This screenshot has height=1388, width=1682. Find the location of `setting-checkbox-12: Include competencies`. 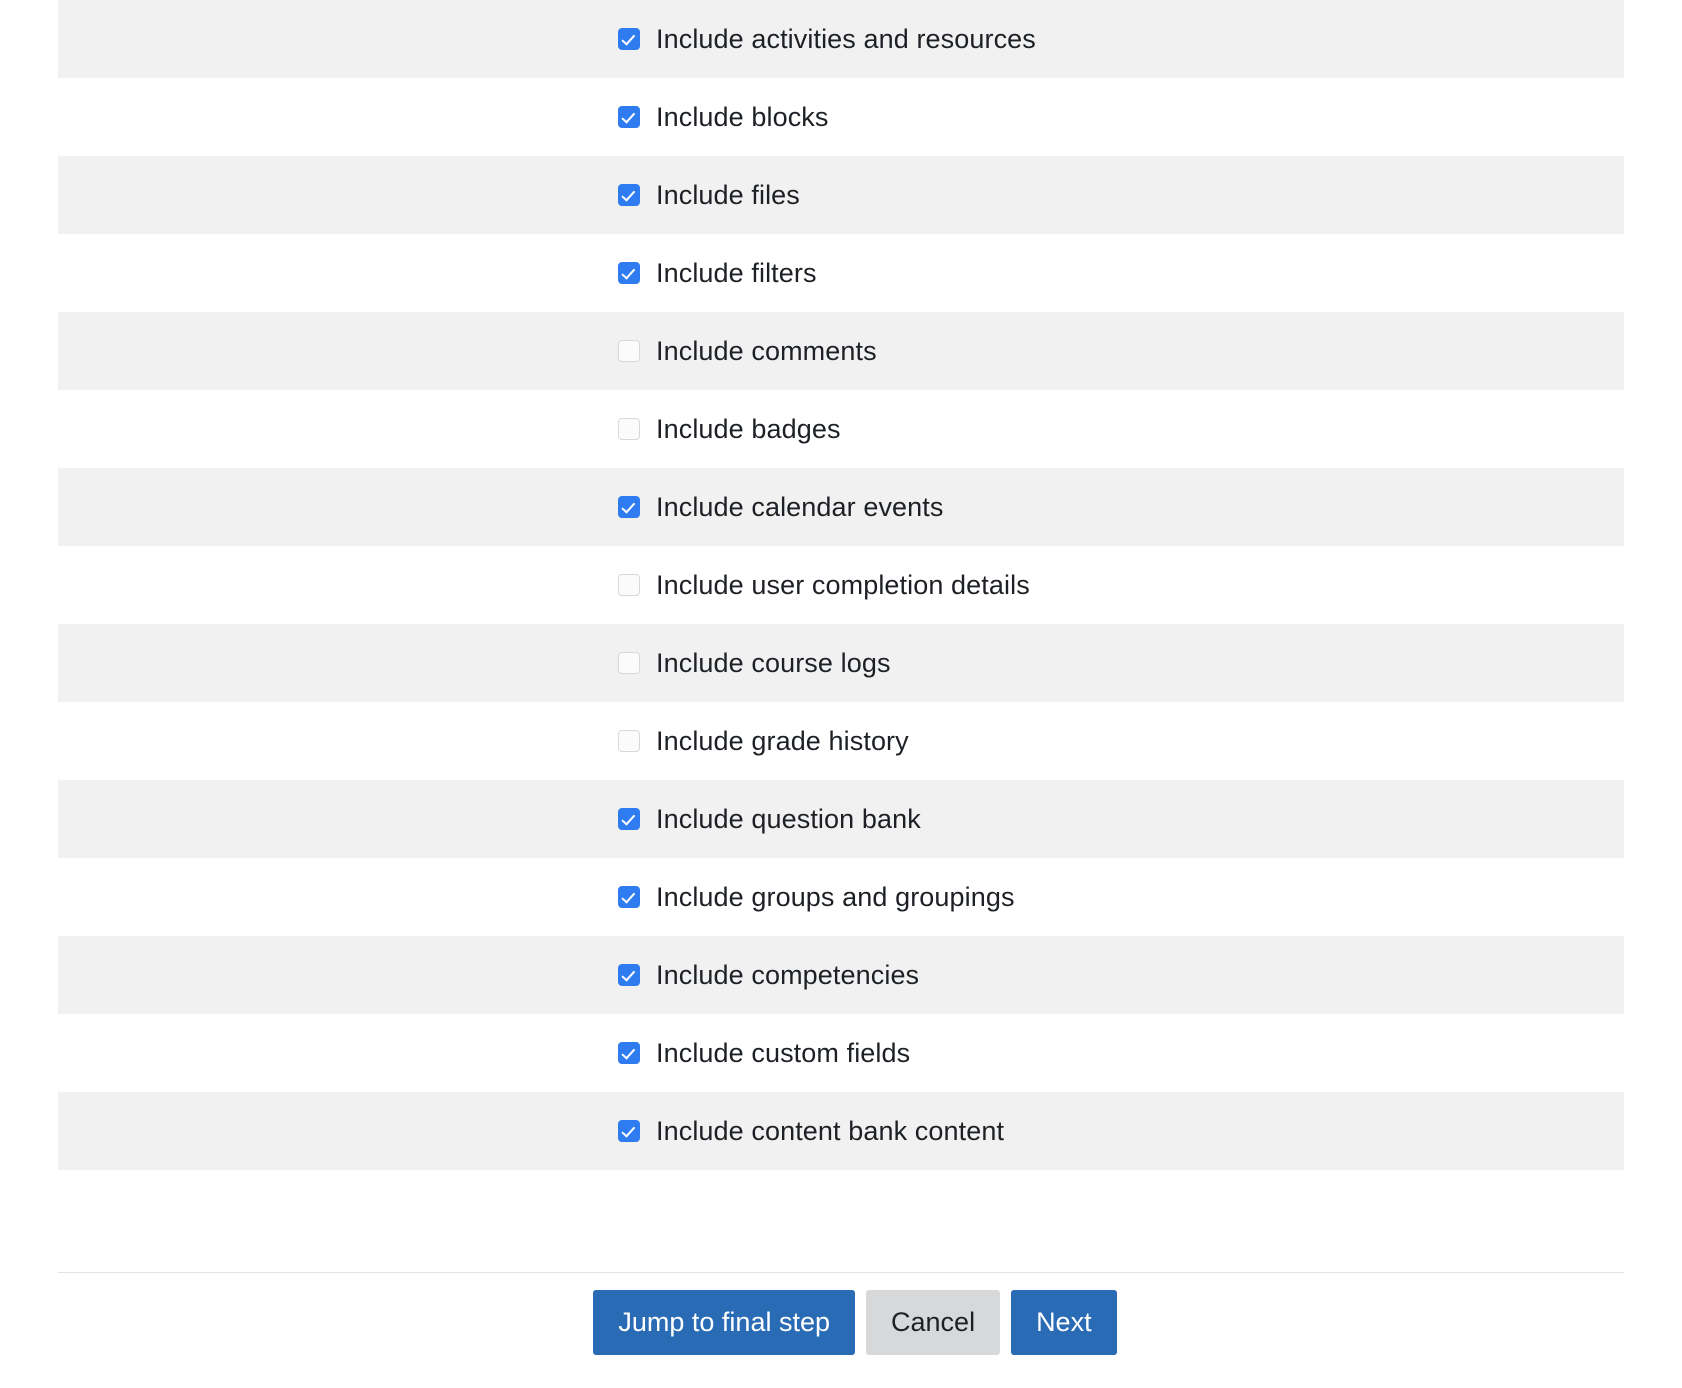

setting-checkbox-12: Include competencies is located at coordinates (768, 975).